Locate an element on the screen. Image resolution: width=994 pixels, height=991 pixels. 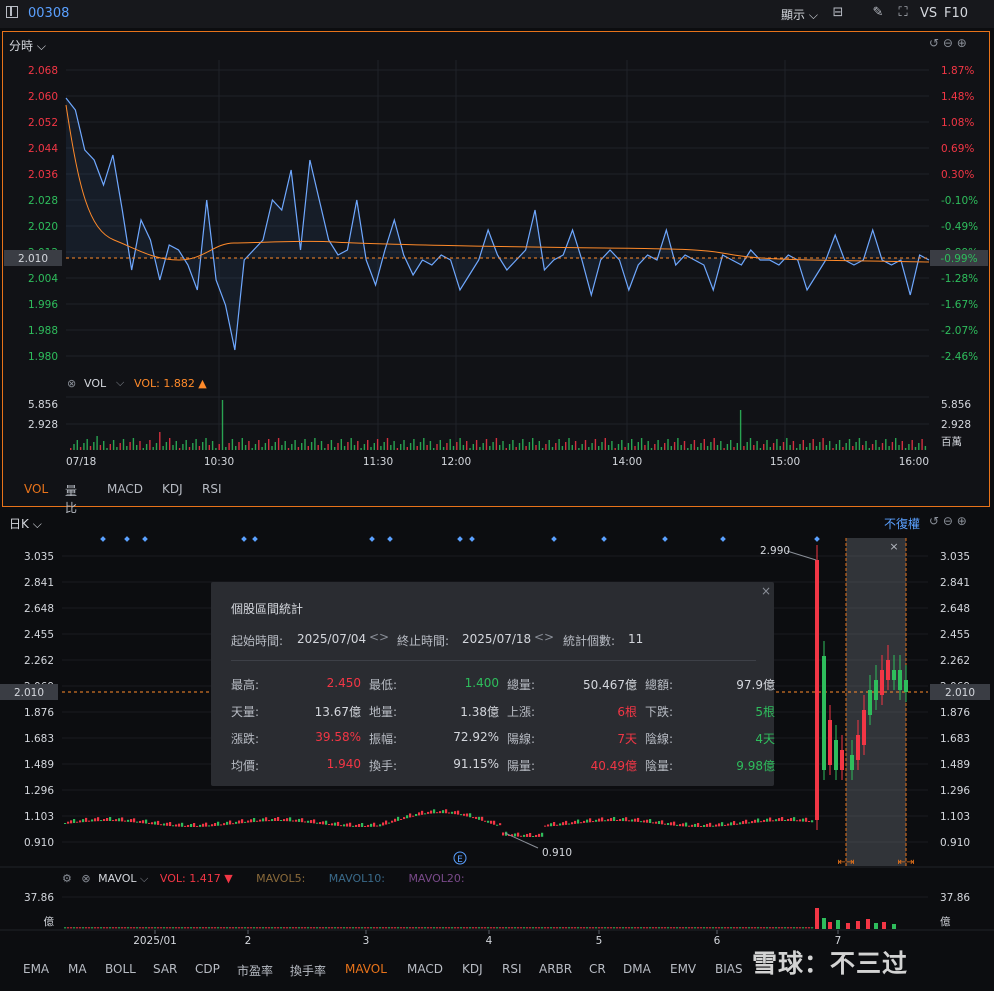
indicator-tab-boll: BOLL is located at coordinates (120, 969).